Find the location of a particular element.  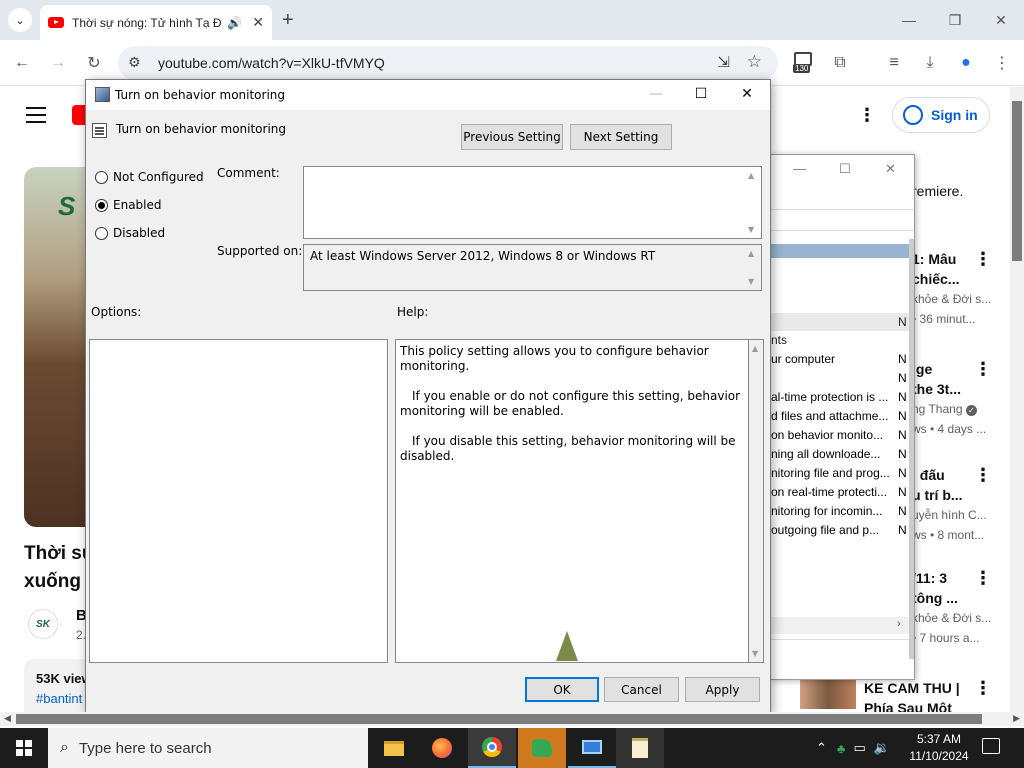

firefox-icon is located at coordinates (442, 748).